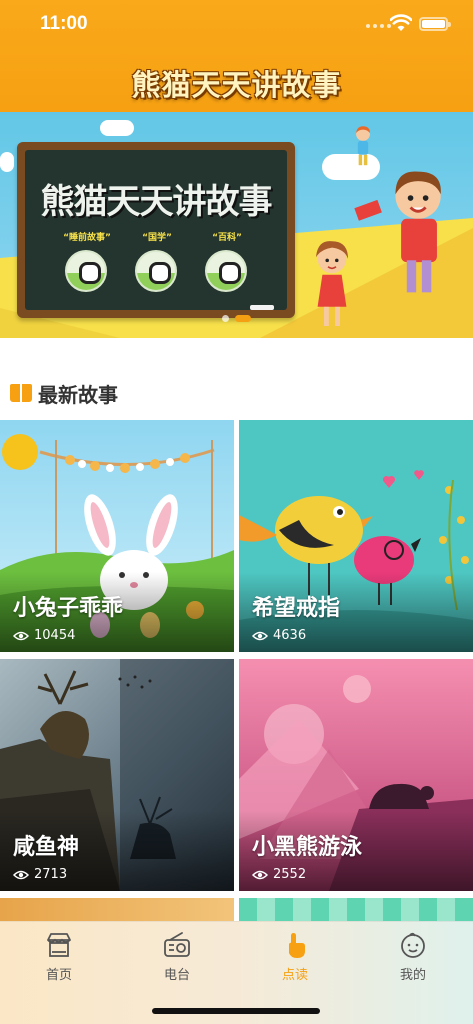 This screenshot has height=1024, width=473. Describe the element at coordinates (243, 318) in the screenshot. I see `banner-dot-active` at that location.